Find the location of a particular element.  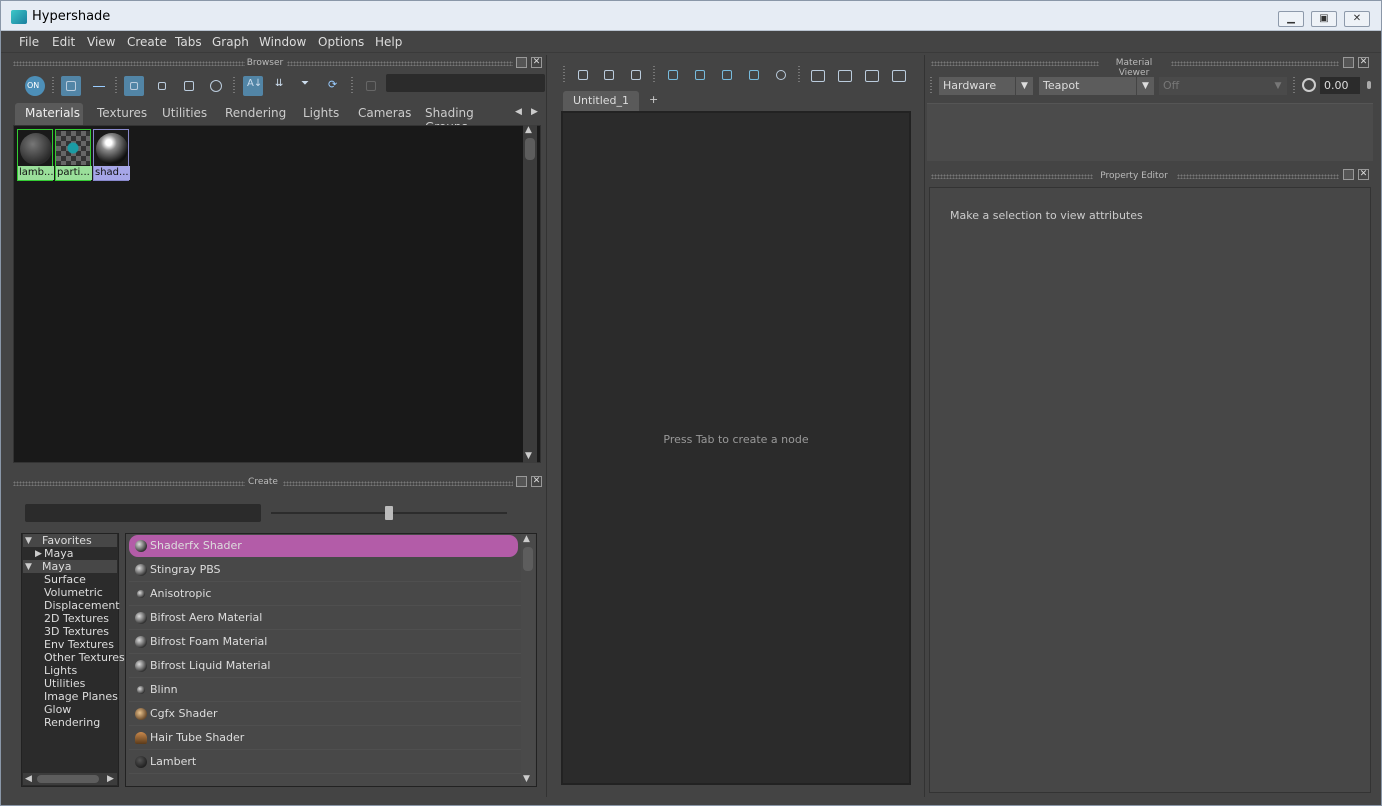

exposure-field: 0.00 is located at coordinates (1340, 85).